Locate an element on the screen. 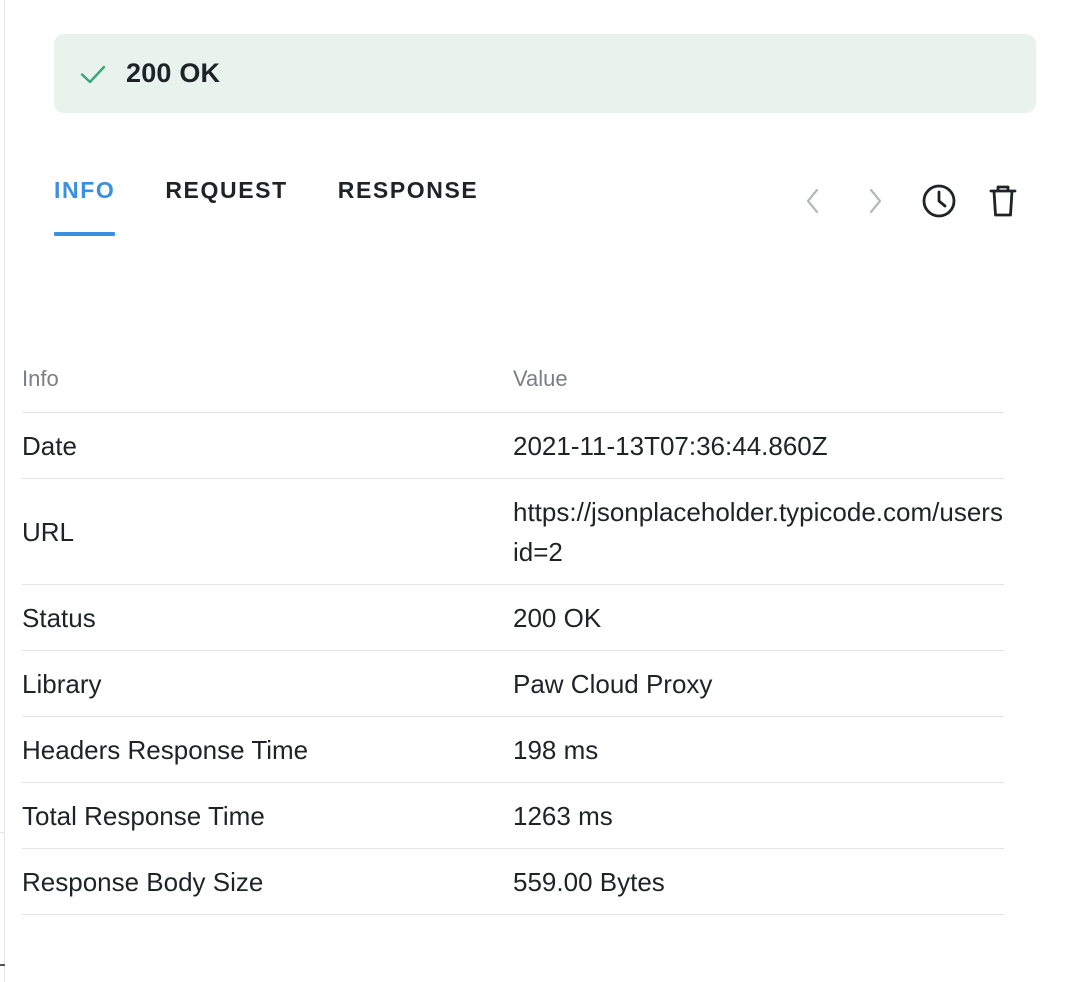  info-value-date: 2021-11-13T07:36:44.860Z is located at coordinates (758, 445).